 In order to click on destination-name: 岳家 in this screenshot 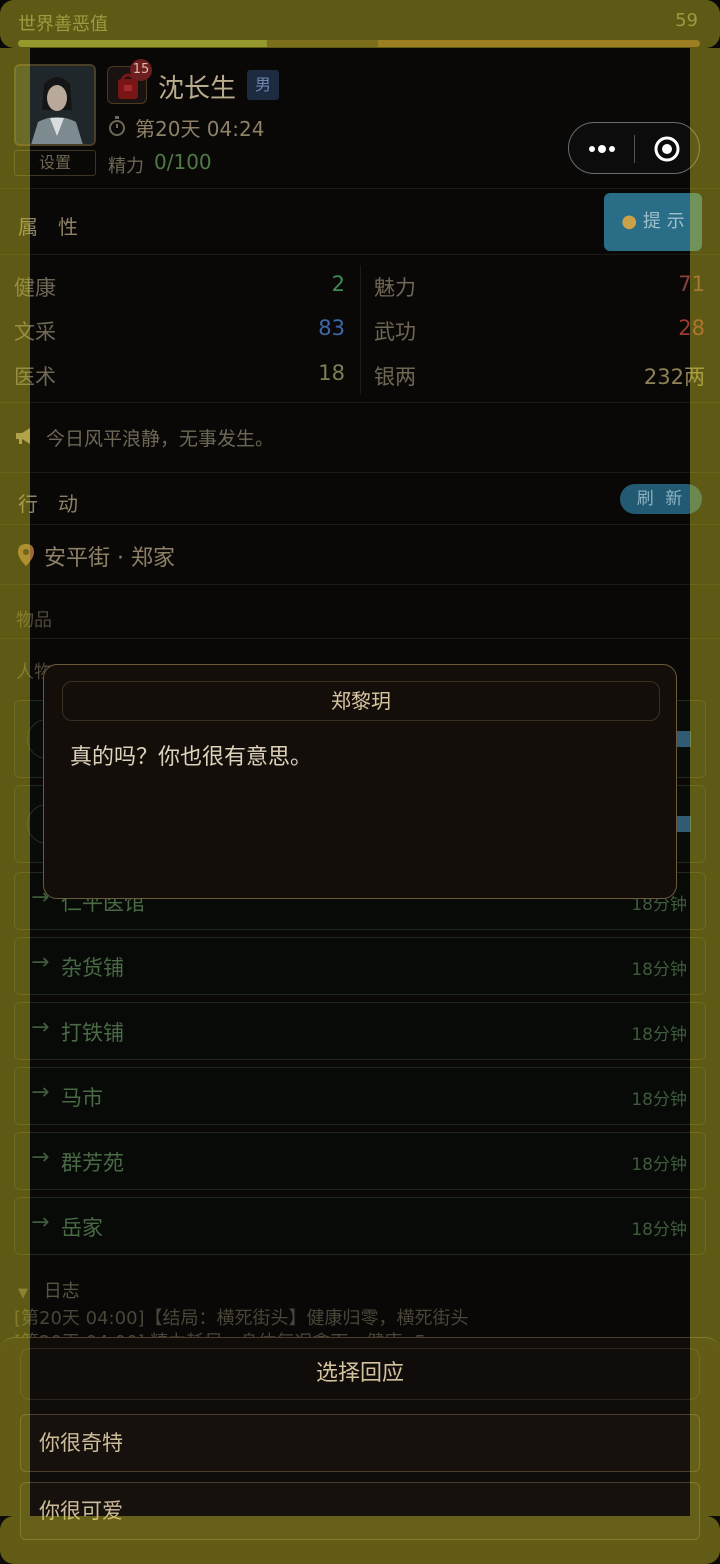, I will do `click(82, 1228)`.